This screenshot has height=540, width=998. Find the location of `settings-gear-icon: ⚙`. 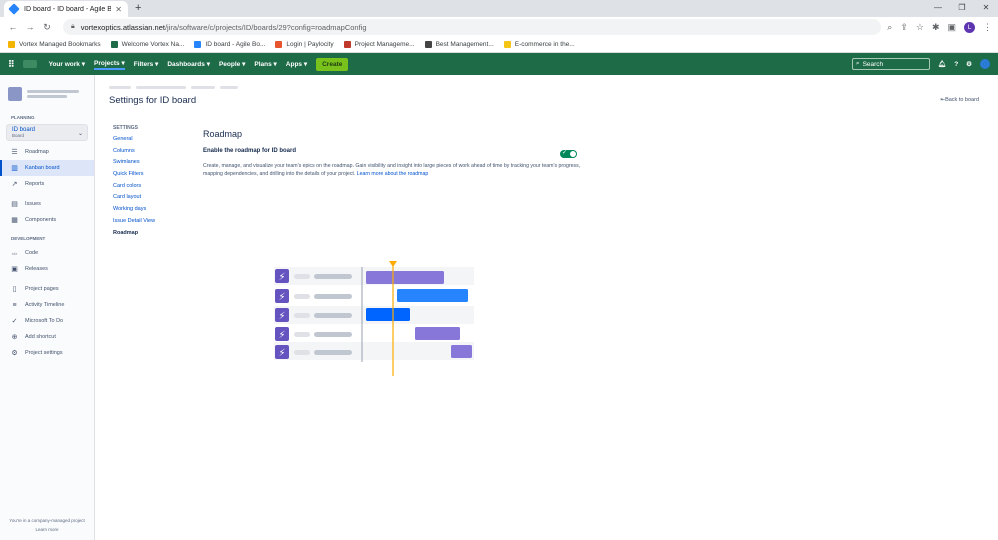

settings-gear-icon: ⚙ is located at coordinates (969, 64).